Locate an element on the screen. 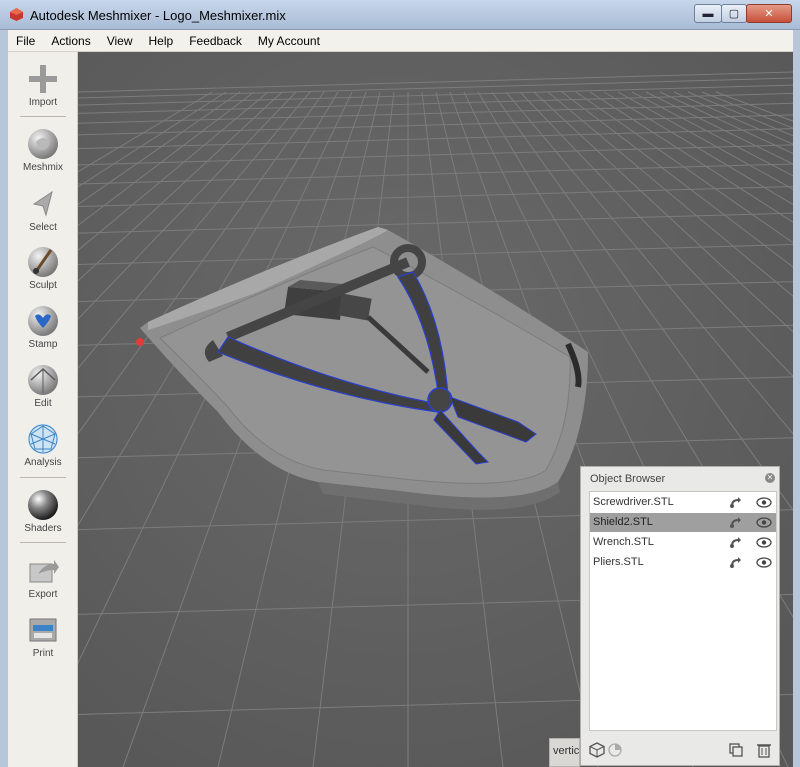 This screenshot has width=800, height=767. sculpt-tool-button: Sculpt is located at coordinates (43, 268).